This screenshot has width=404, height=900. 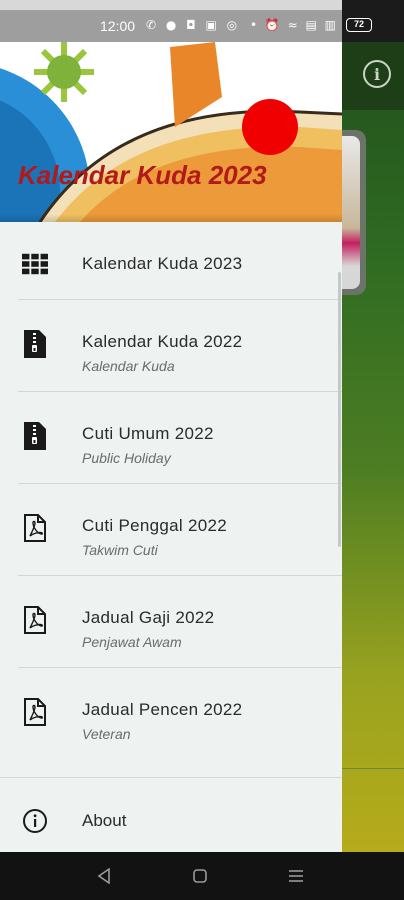 What do you see at coordinates (162, 263) in the screenshot?
I see `menu-item-label: Kalendar Kuda 2023` at bounding box center [162, 263].